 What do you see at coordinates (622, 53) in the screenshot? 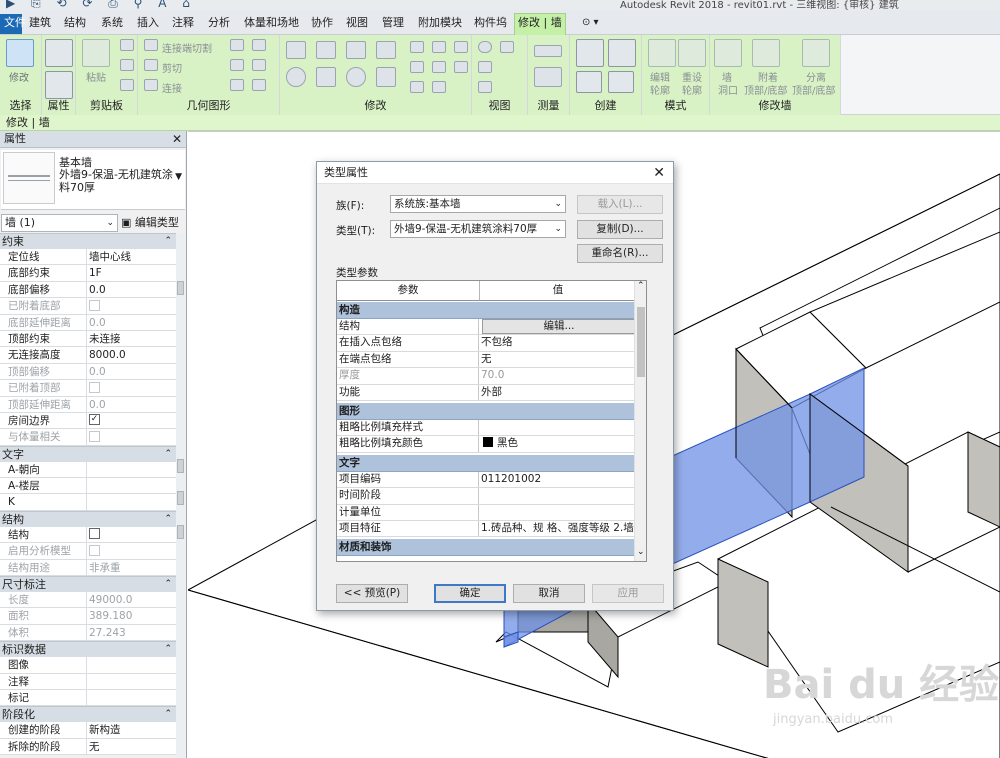
I see `create-parts-icon` at bounding box center [622, 53].